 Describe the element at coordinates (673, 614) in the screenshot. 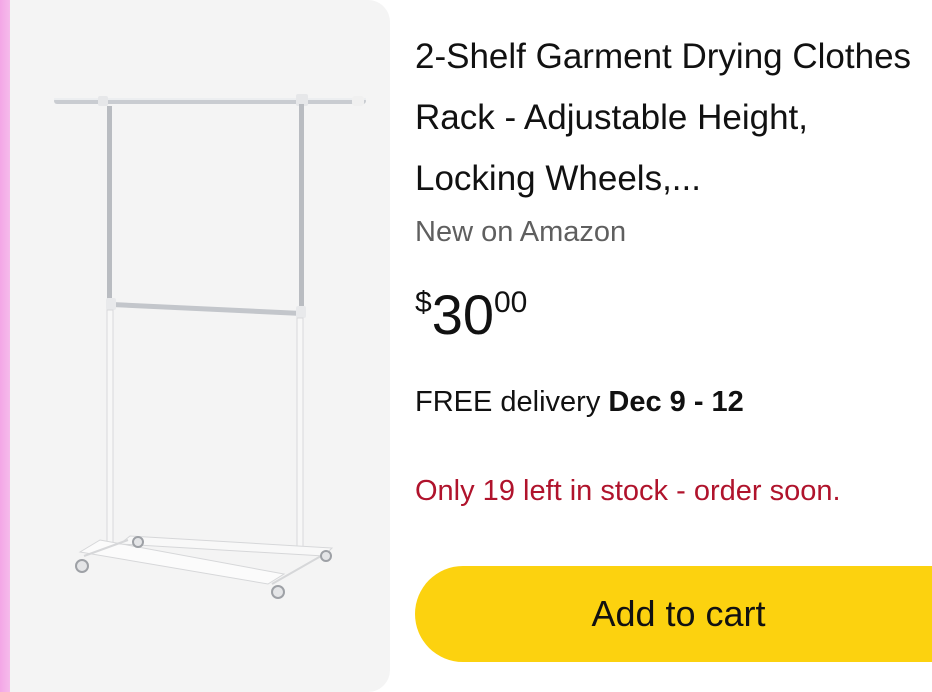

I see `add-to-cart-button: Add to cart` at that location.